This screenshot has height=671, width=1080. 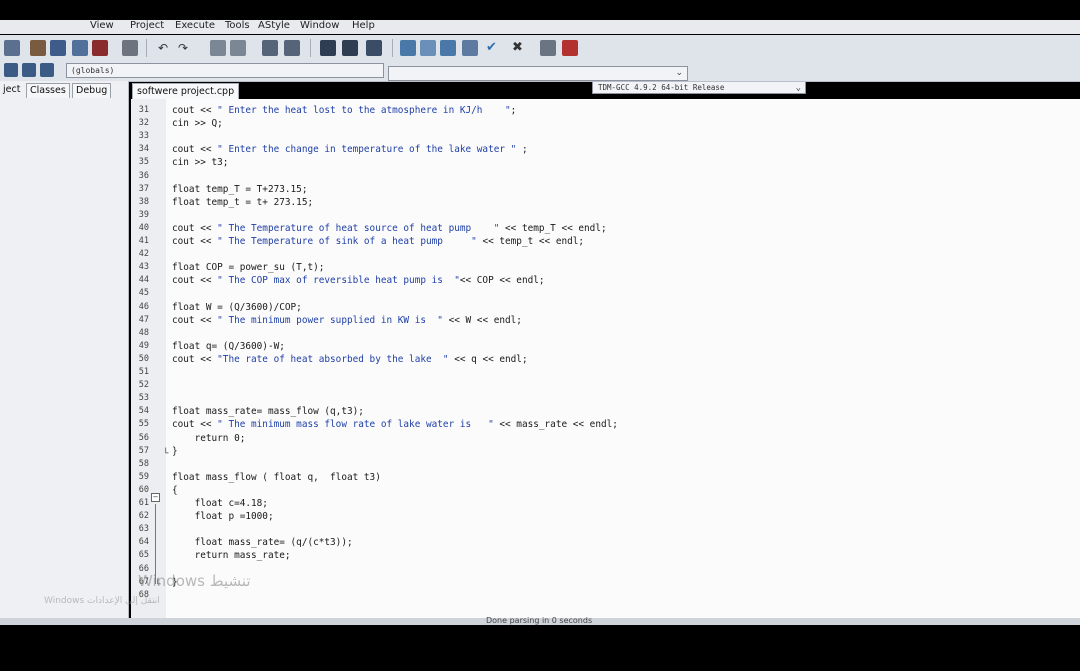 What do you see at coordinates (143, 542) in the screenshot?
I see `line-number: 64` at bounding box center [143, 542].